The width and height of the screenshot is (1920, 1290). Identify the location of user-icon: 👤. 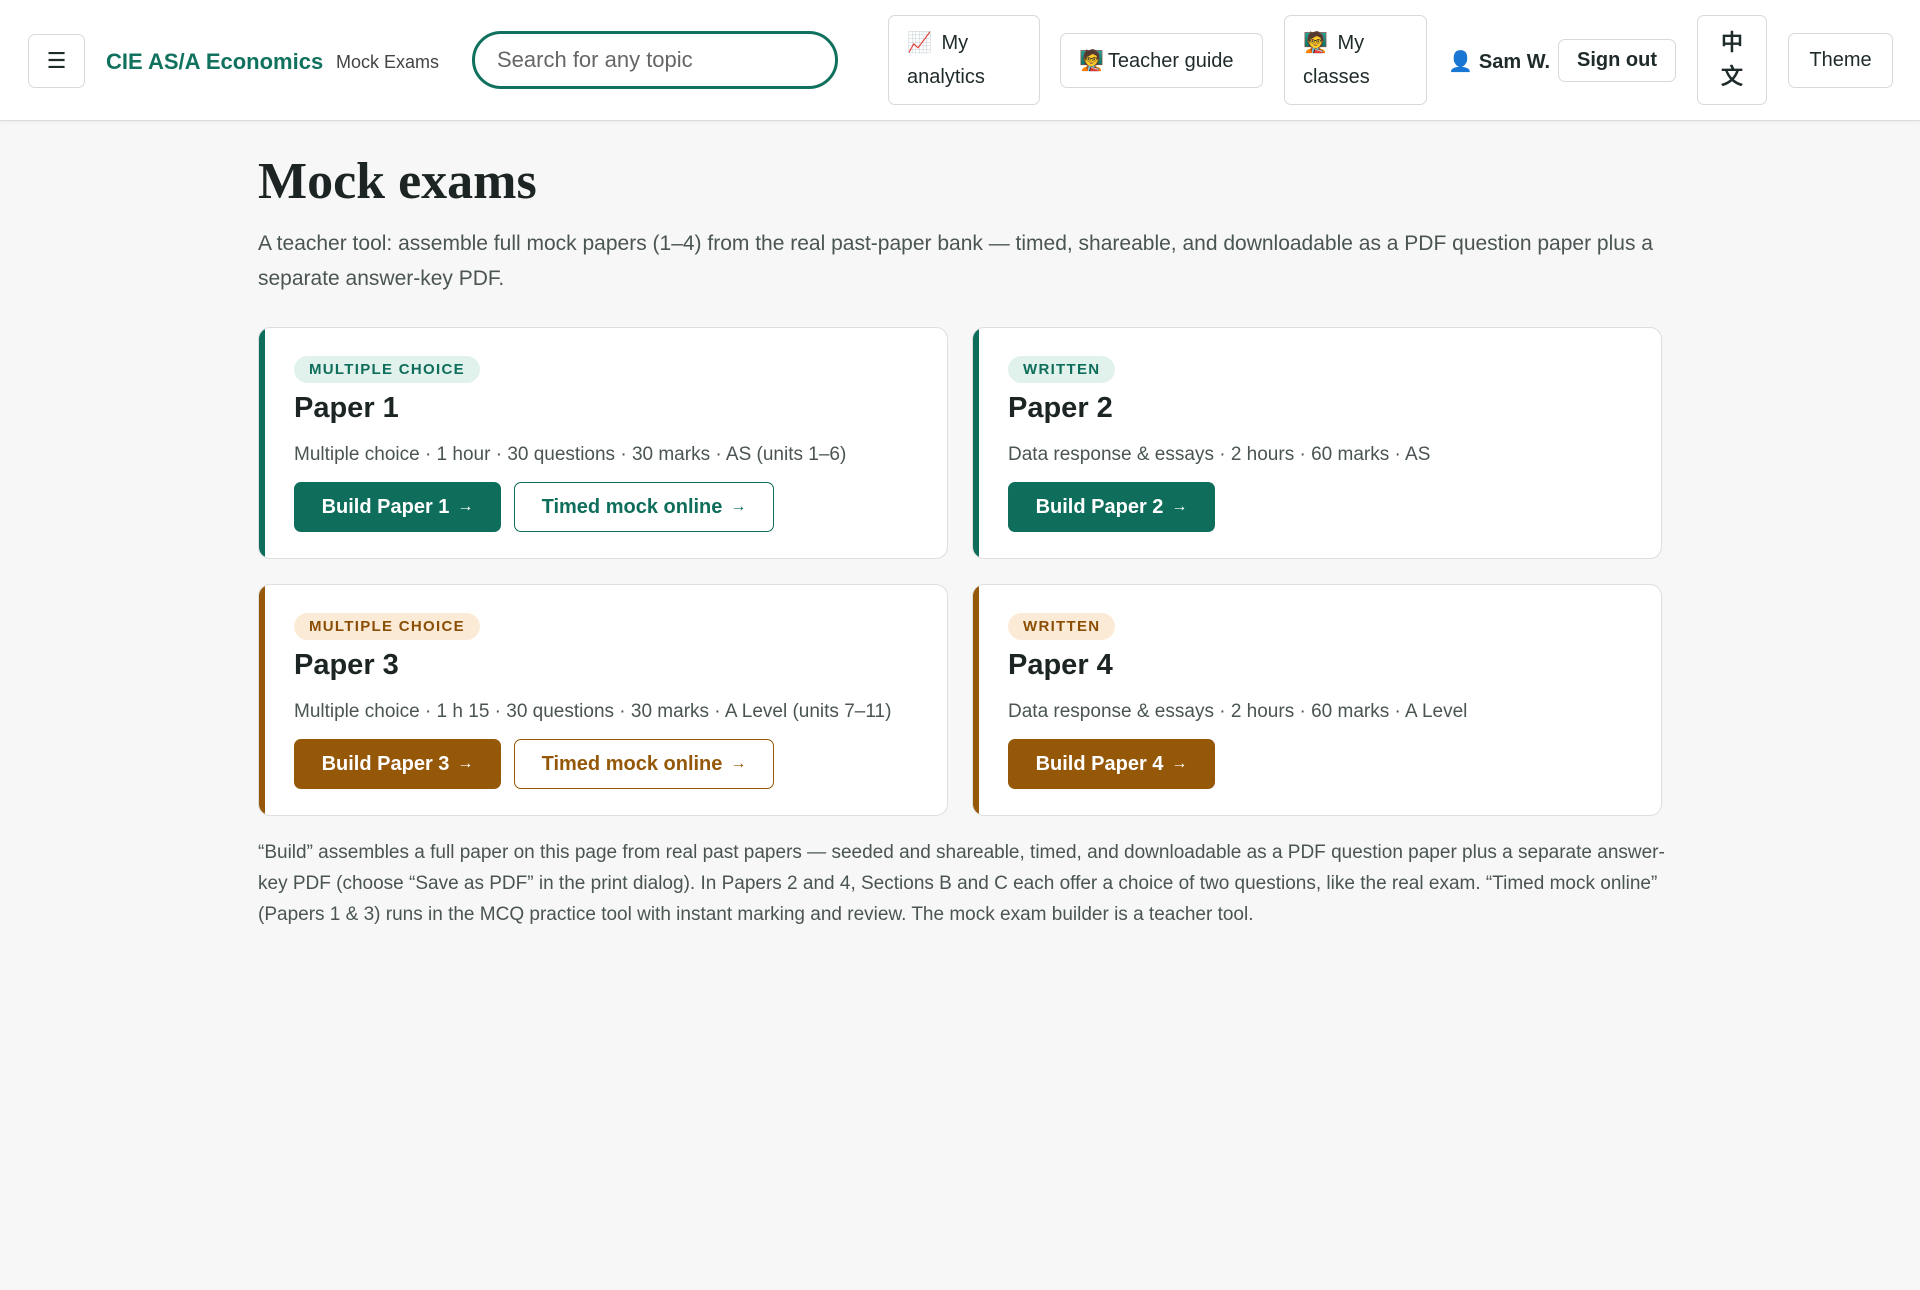
(1460, 62).